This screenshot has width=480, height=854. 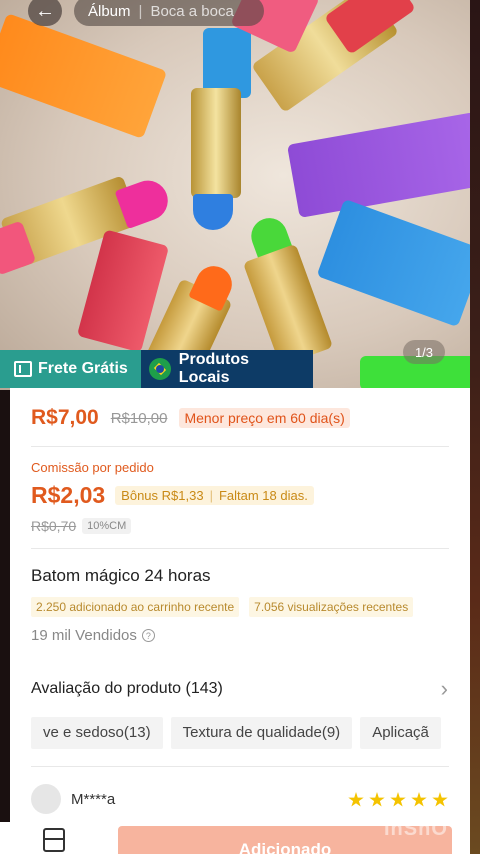 What do you see at coordinates (216, 143) in the screenshot?
I see `lipstick-blue-gold` at bounding box center [216, 143].